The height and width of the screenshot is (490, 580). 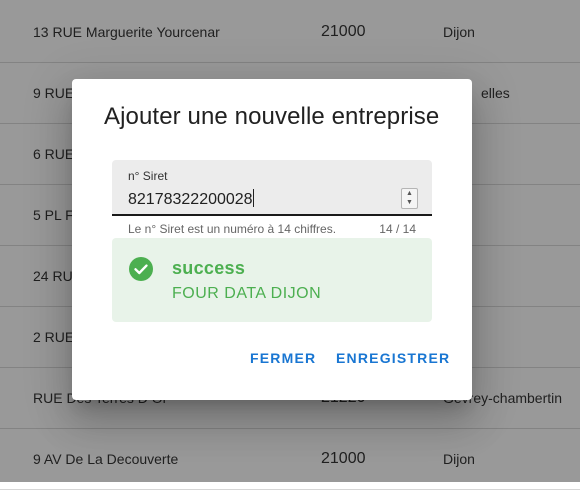 I want to click on siret-field: n° Siret 82178322200028 ▲ ▼, so click(x=272, y=188).